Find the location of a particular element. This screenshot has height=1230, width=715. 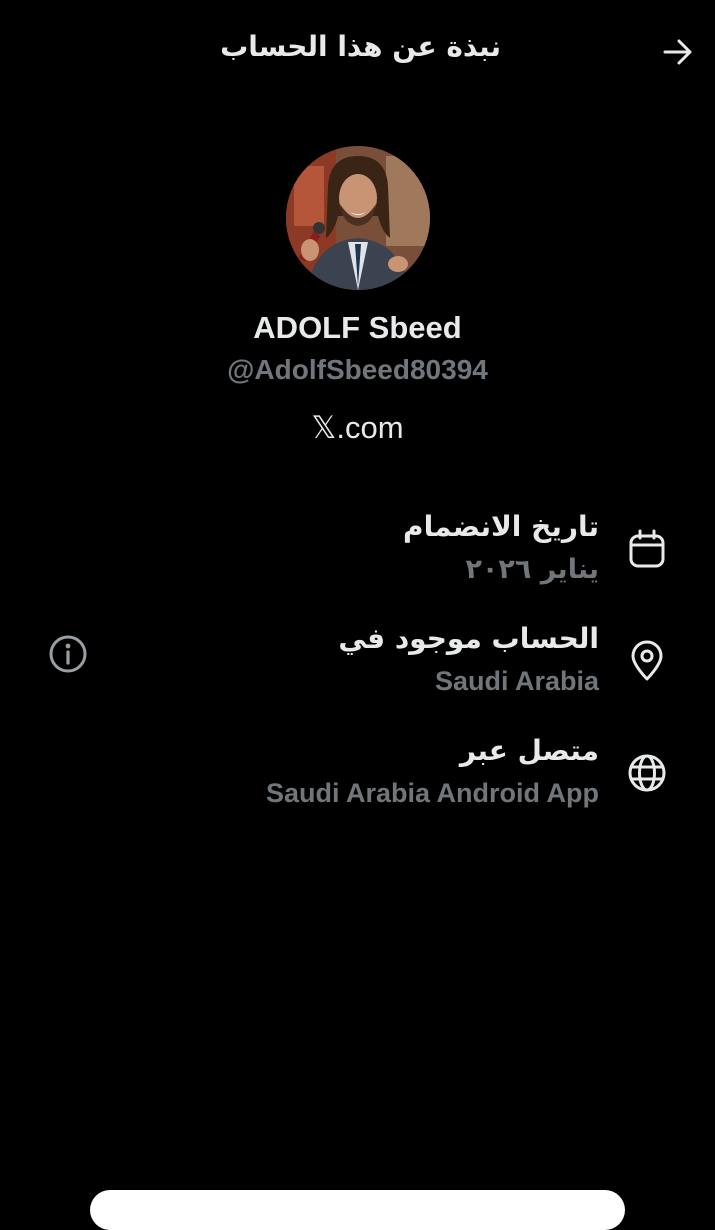

back-button is located at coordinates (678, 52).